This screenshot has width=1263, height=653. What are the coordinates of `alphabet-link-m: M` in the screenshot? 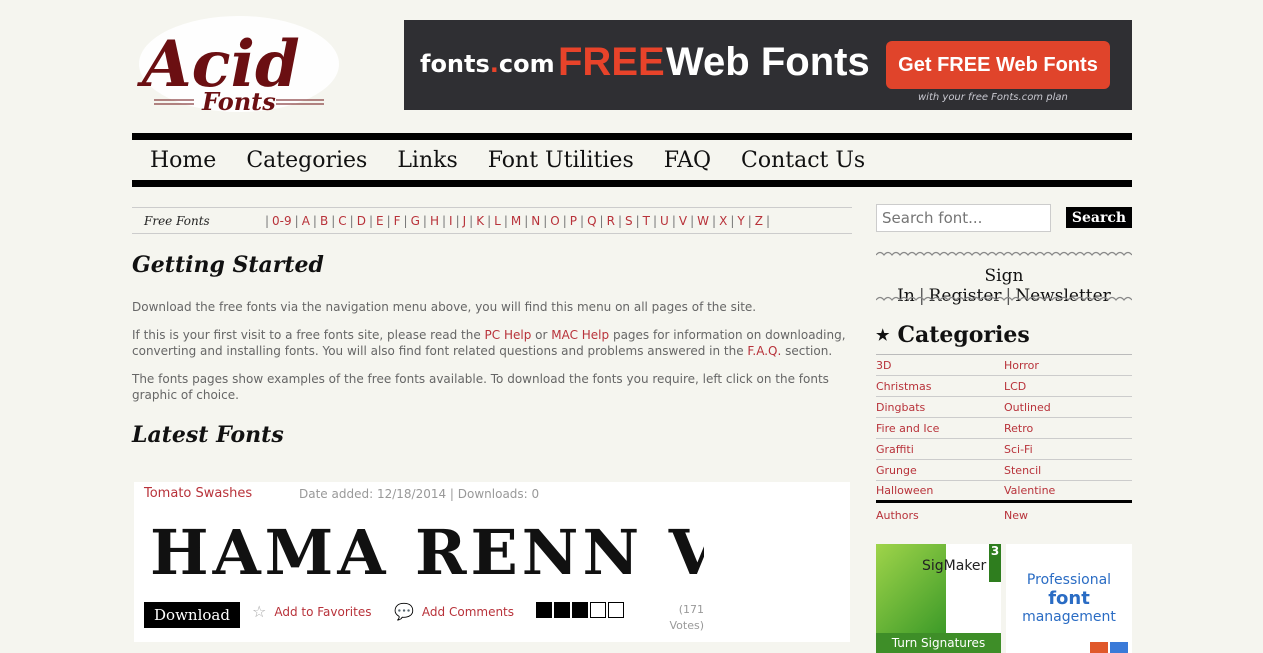 It's located at (516, 221).